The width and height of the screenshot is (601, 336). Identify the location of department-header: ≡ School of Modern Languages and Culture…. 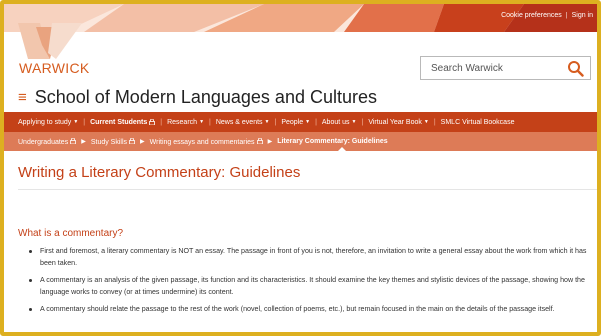
(197, 97).